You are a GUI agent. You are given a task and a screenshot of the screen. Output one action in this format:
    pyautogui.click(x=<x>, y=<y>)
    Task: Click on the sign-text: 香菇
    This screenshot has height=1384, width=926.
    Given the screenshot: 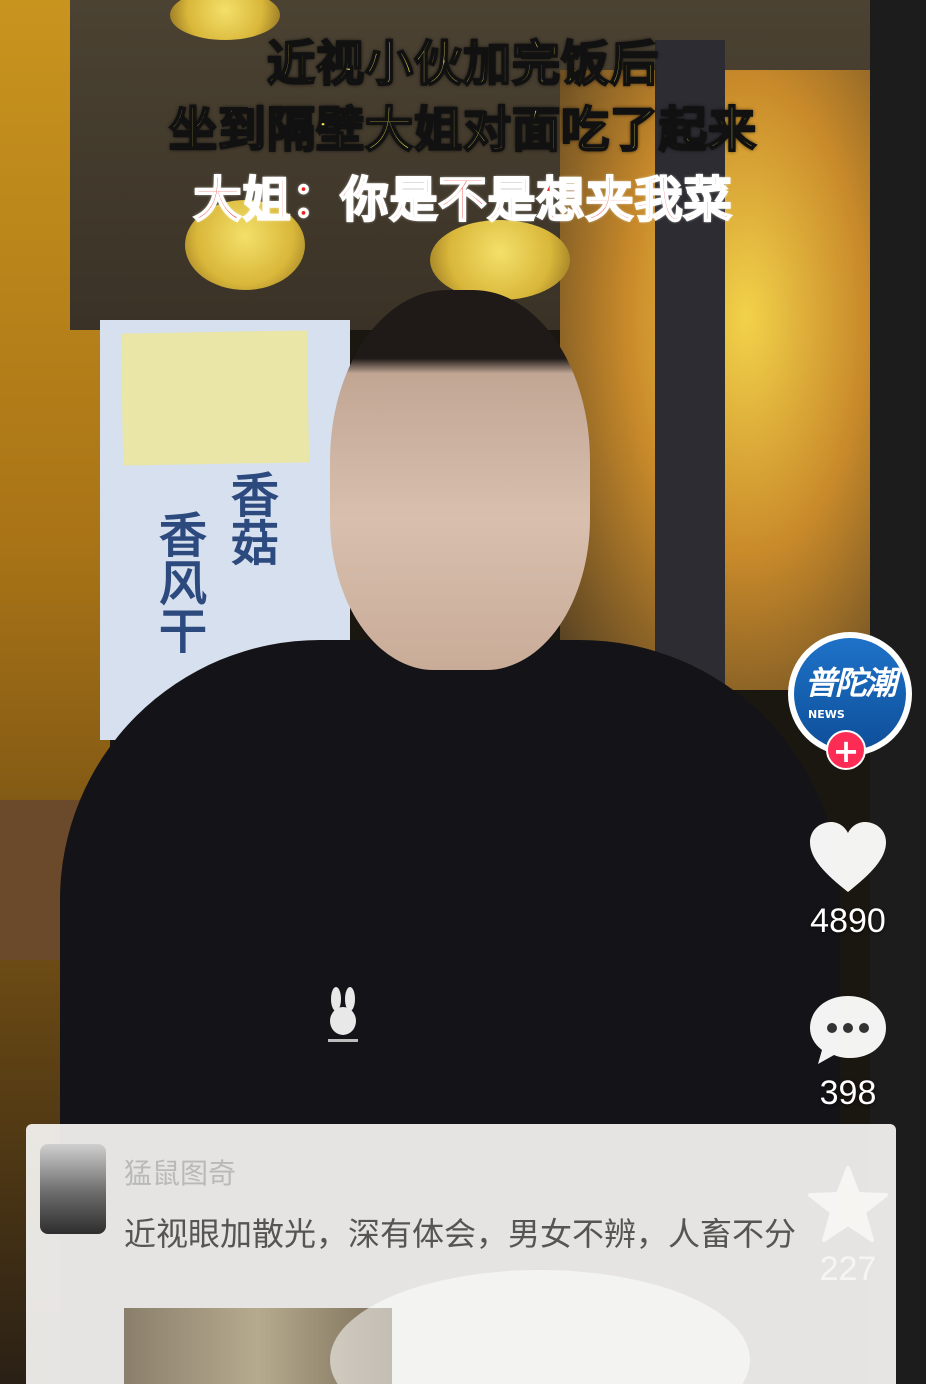 What is the action you would take?
    pyautogui.click(x=250, y=518)
    